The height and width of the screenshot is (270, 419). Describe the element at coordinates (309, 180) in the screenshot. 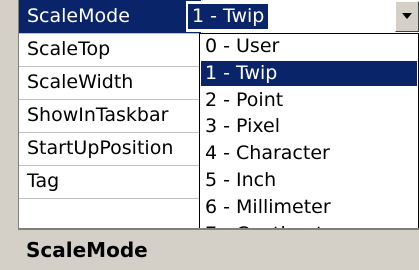

I see `dropdown-option: 5 - Inch` at that location.